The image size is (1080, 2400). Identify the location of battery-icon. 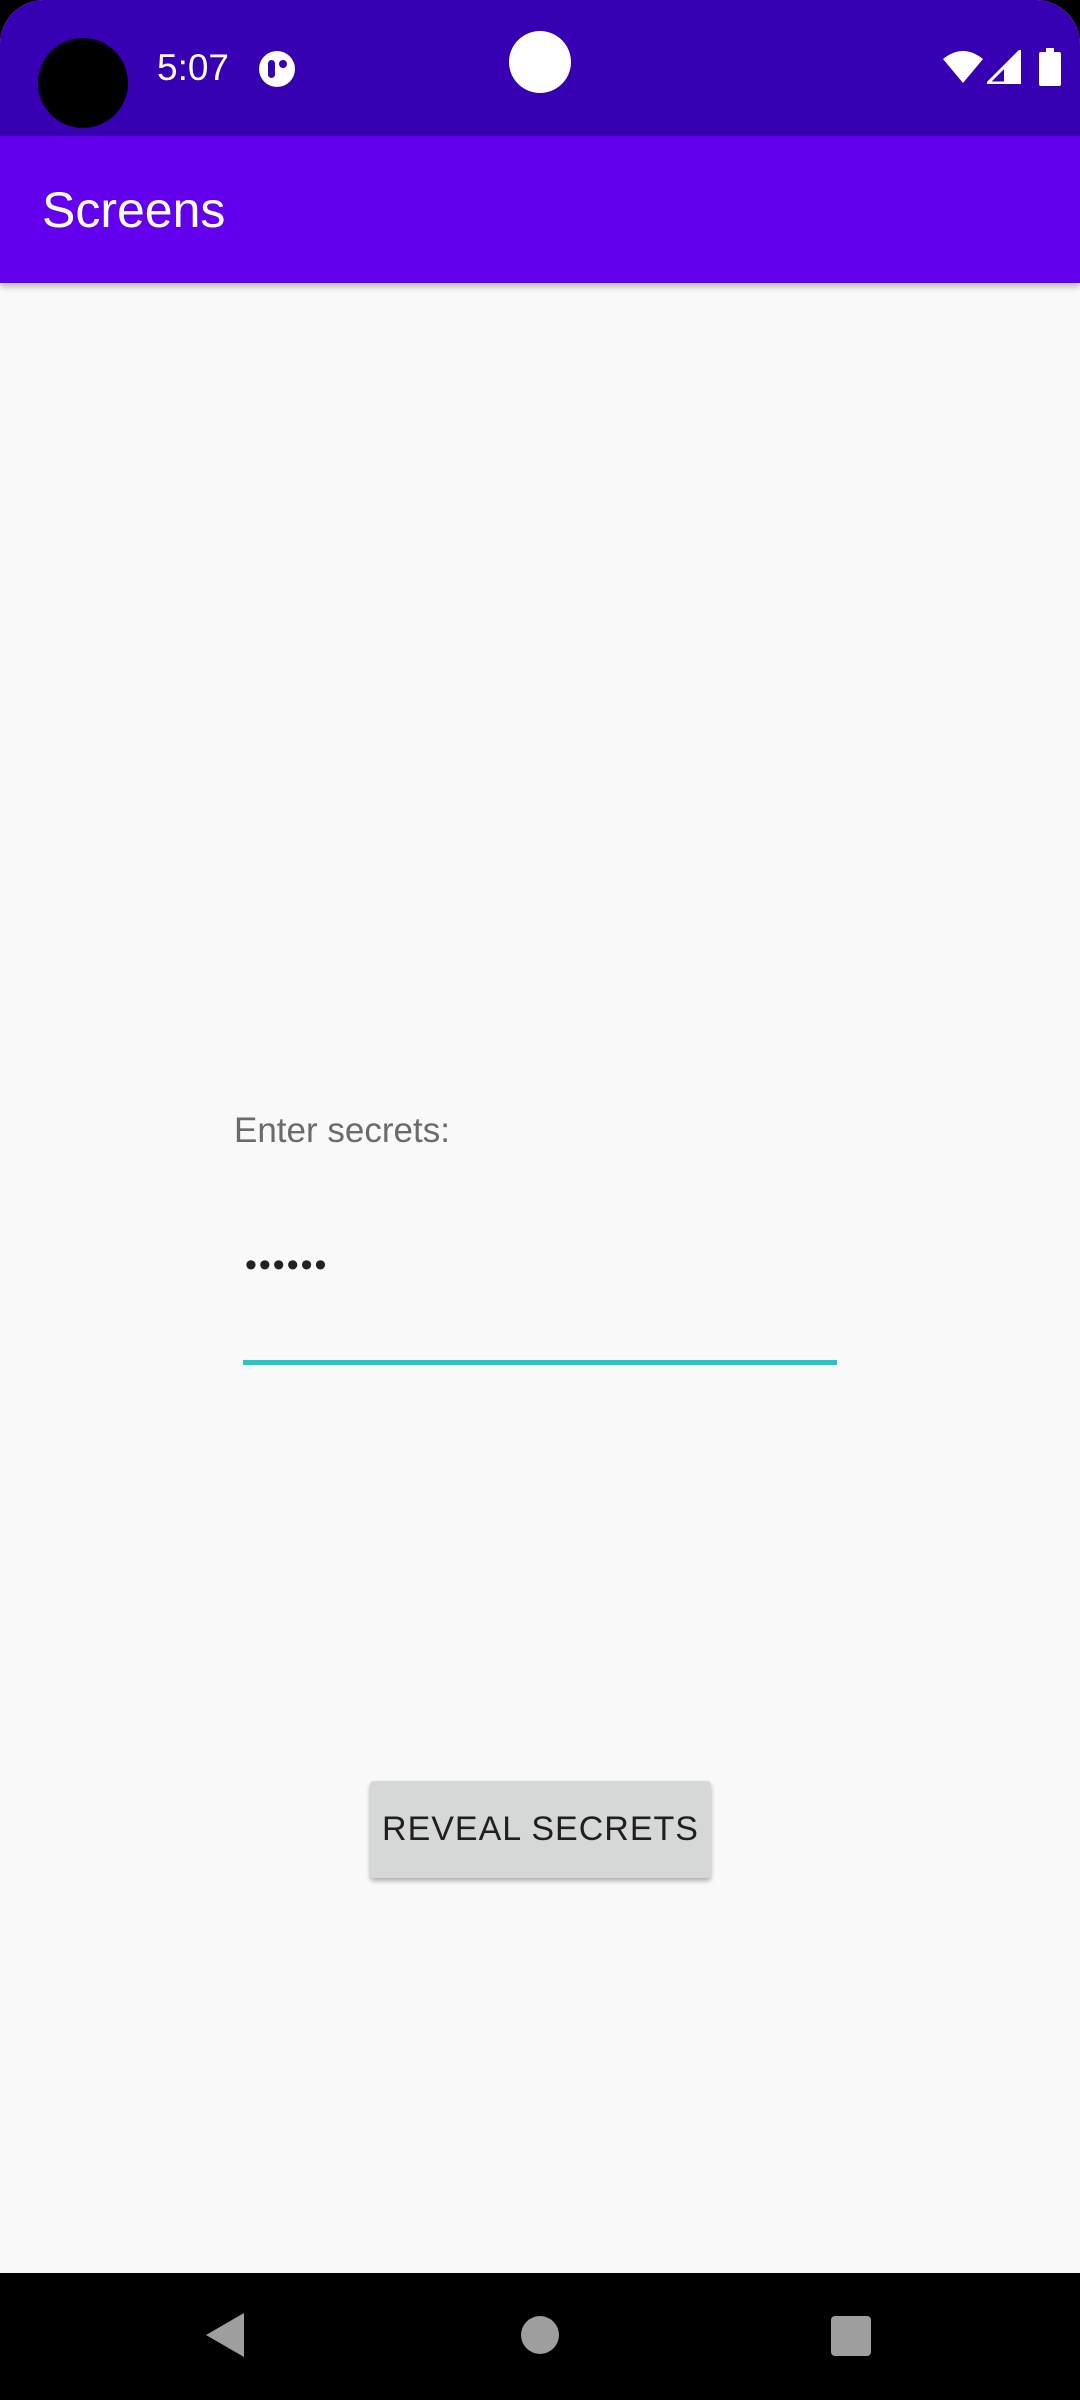
(1050, 67).